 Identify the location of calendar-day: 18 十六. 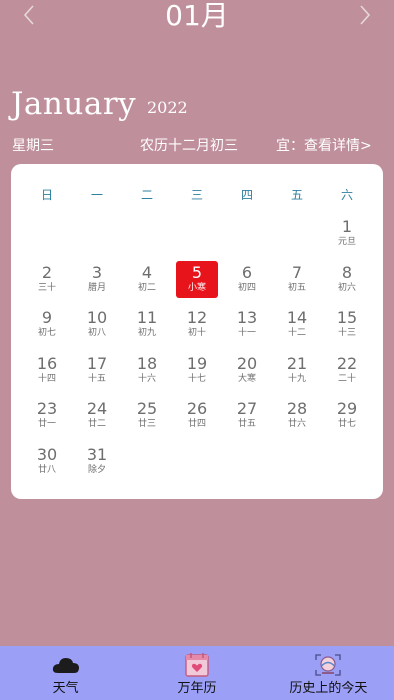
(147, 370).